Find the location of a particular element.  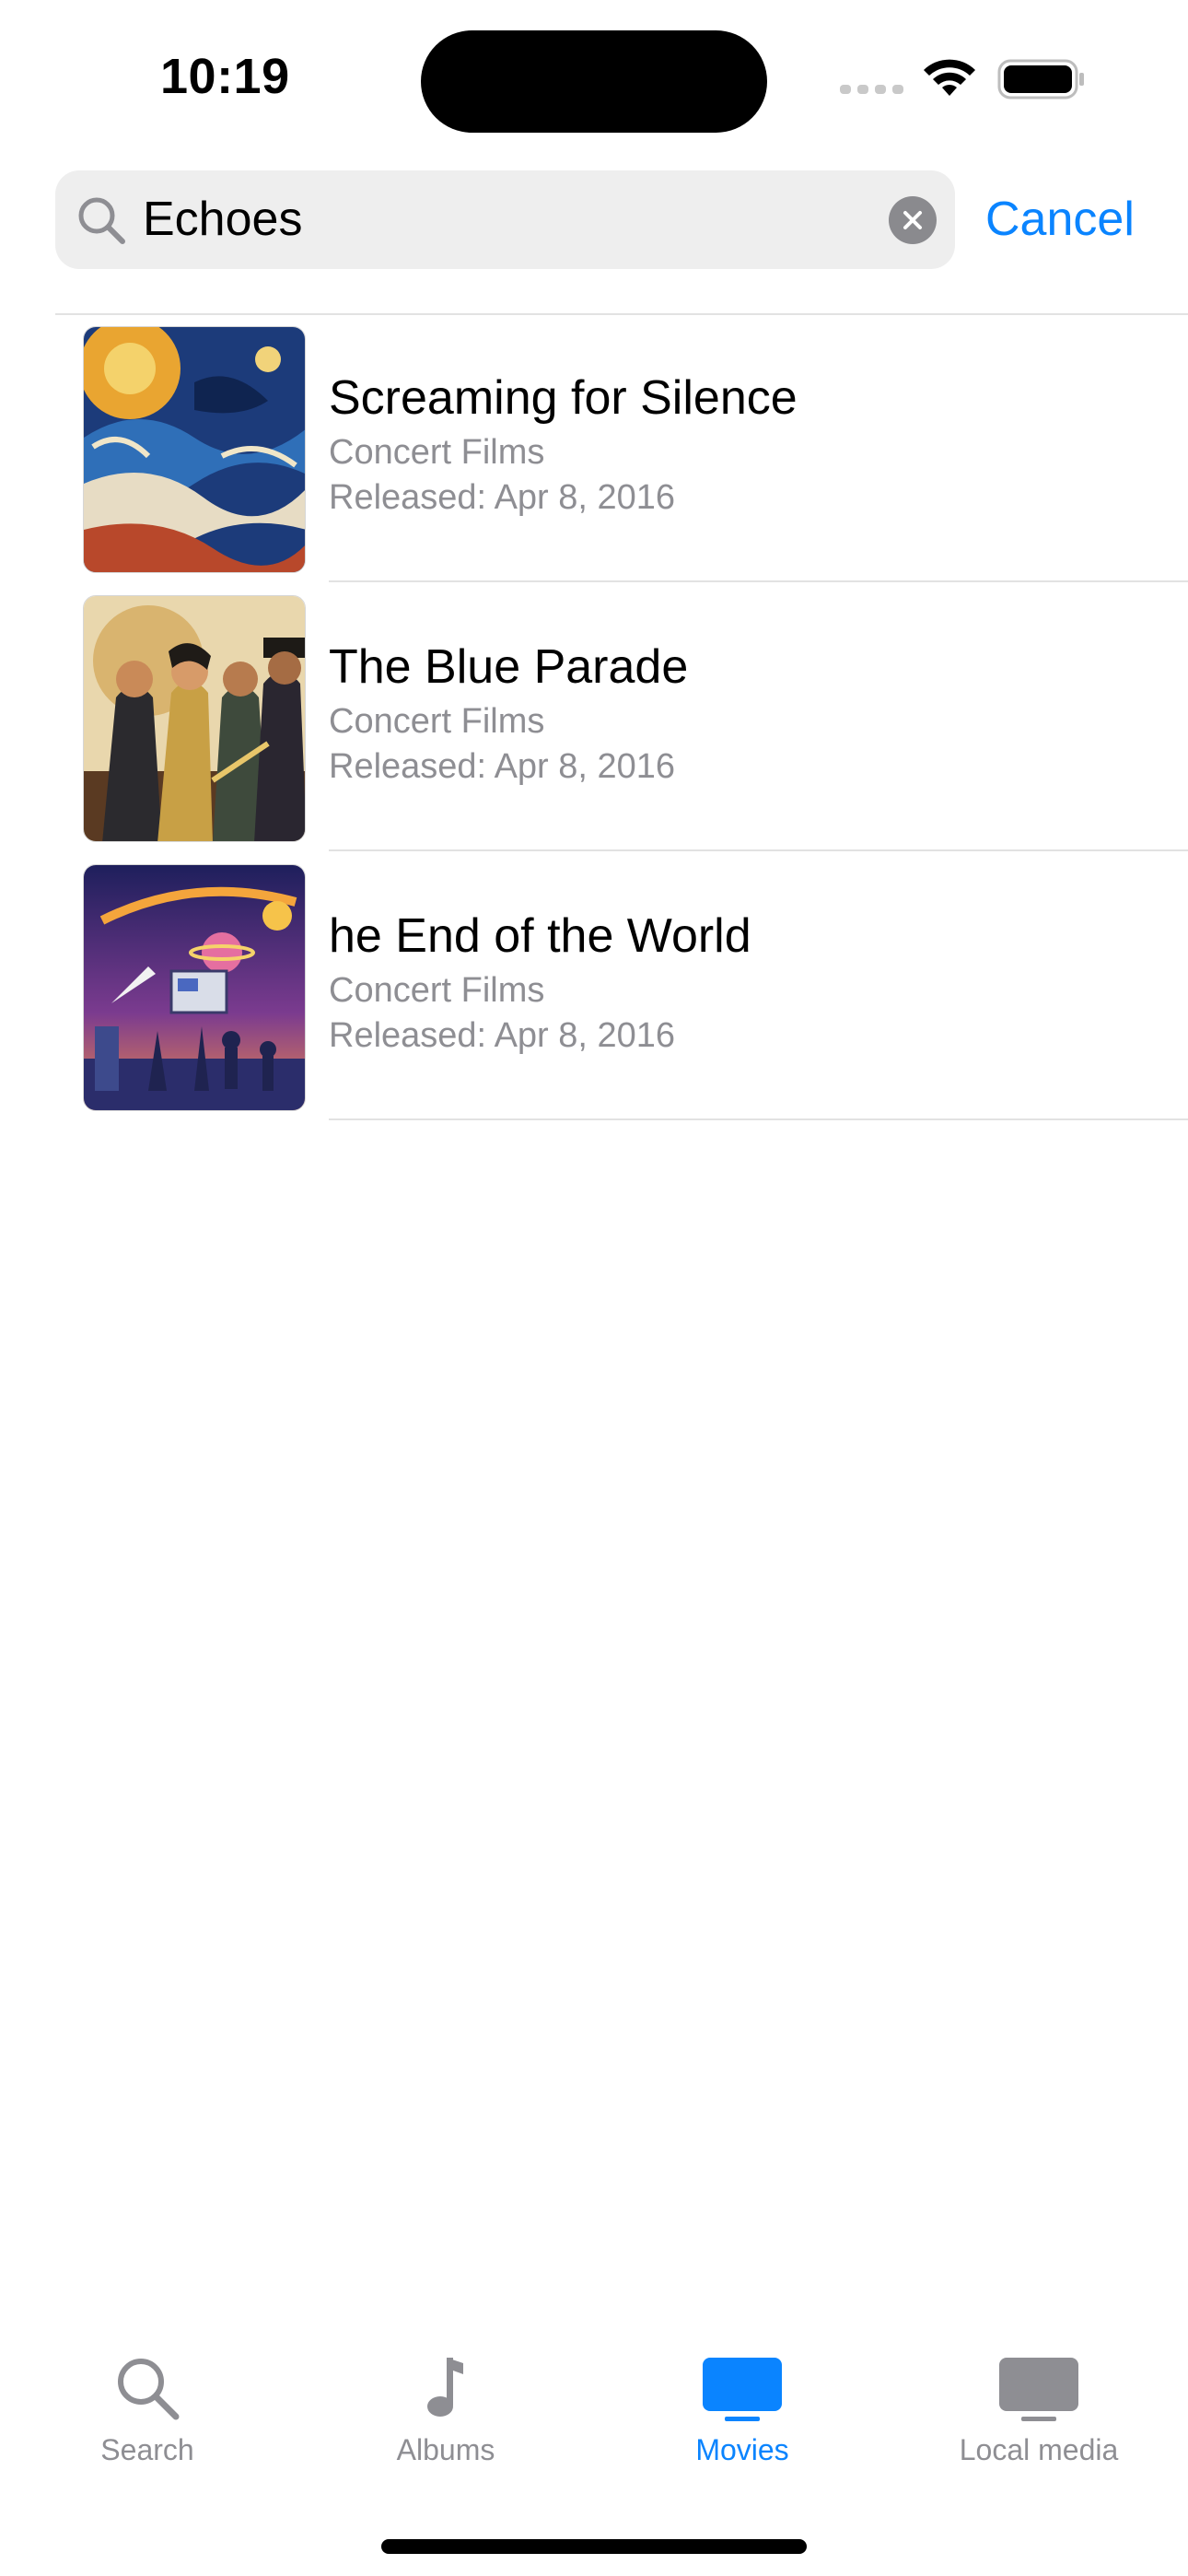

cellular-signal-icon is located at coordinates (871, 89).